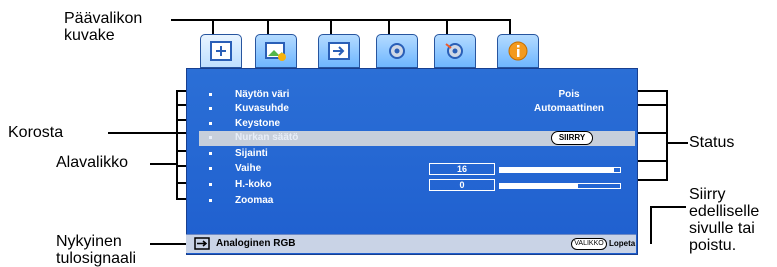 The height and width of the screenshot is (267, 777). I want to click on line-back-exit-vertical, so click(651, 225).